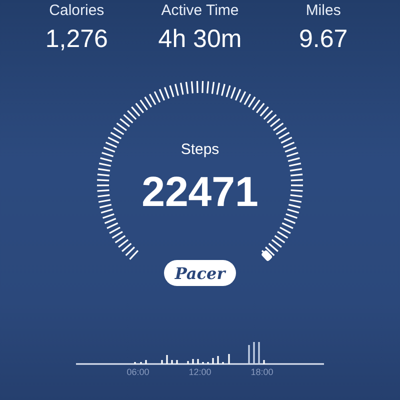  Describe the element at coordinates (262, 372) in the screenshot. I see `time-label: 18:00` at that location.